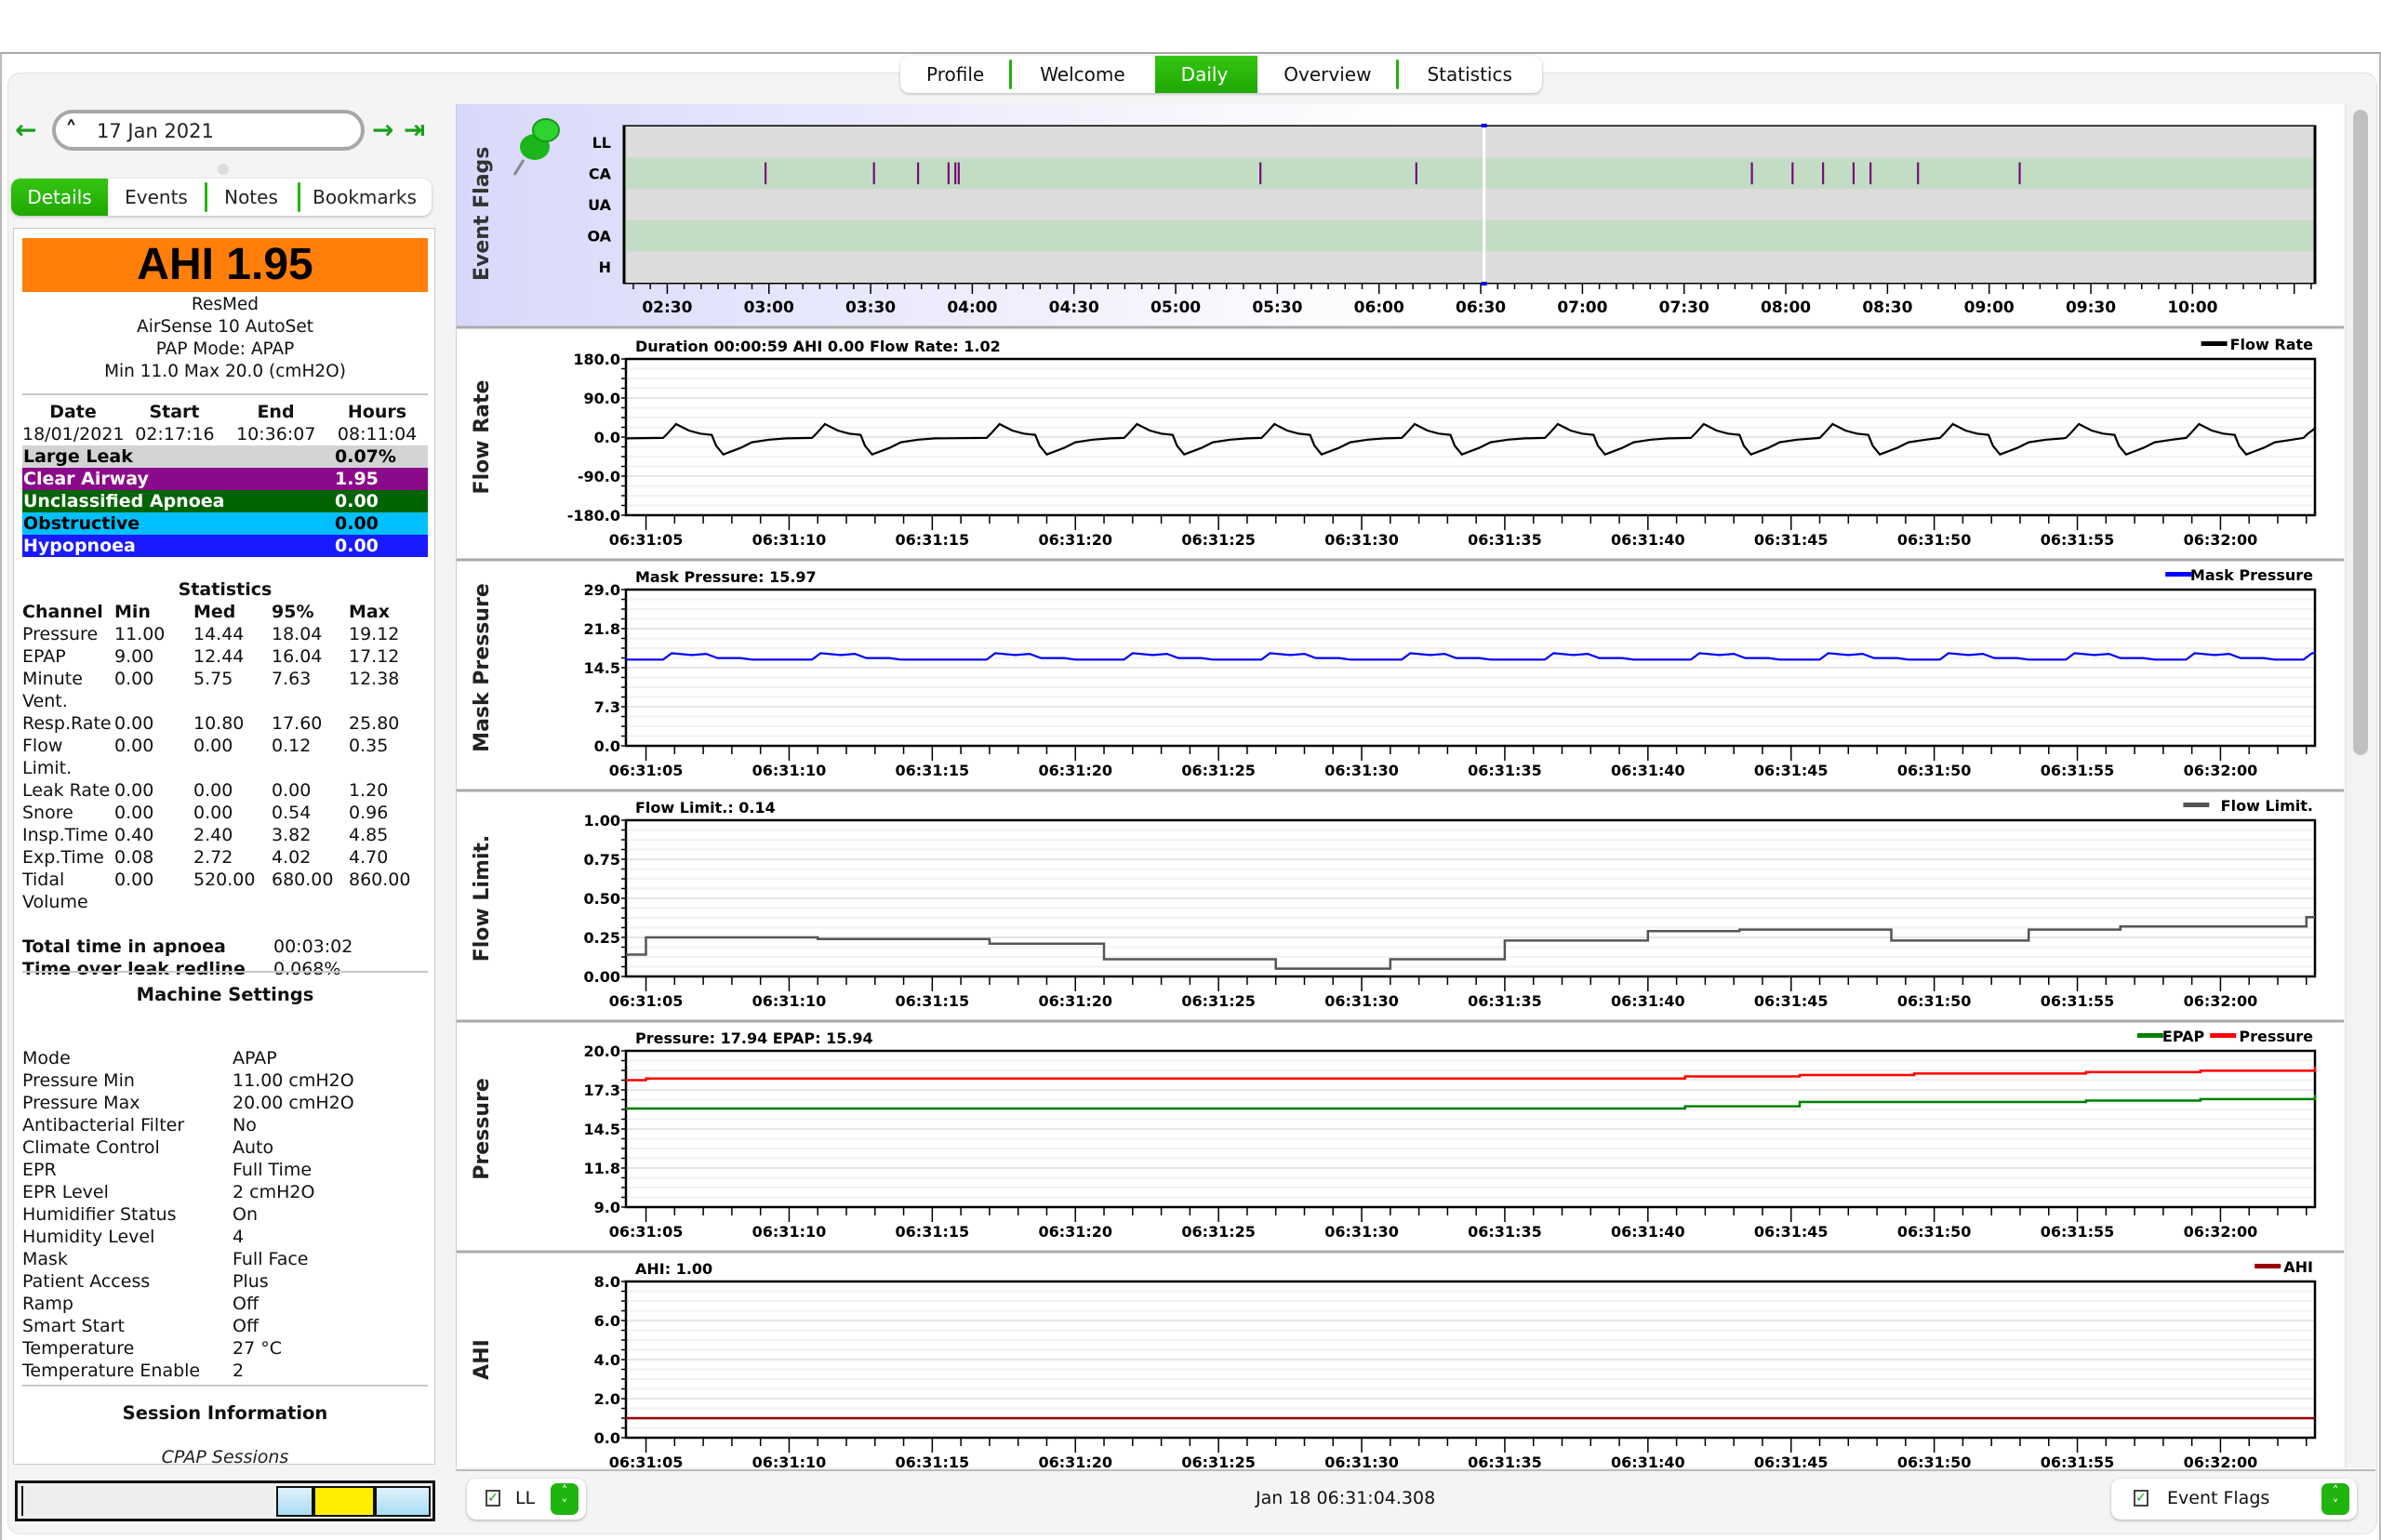 Image resolution: width=2381 pixels, height=1540 pixels. I want to click on graph-combo-right: ✓ Event Flags ˄ ˅, so click(2234, 1499).